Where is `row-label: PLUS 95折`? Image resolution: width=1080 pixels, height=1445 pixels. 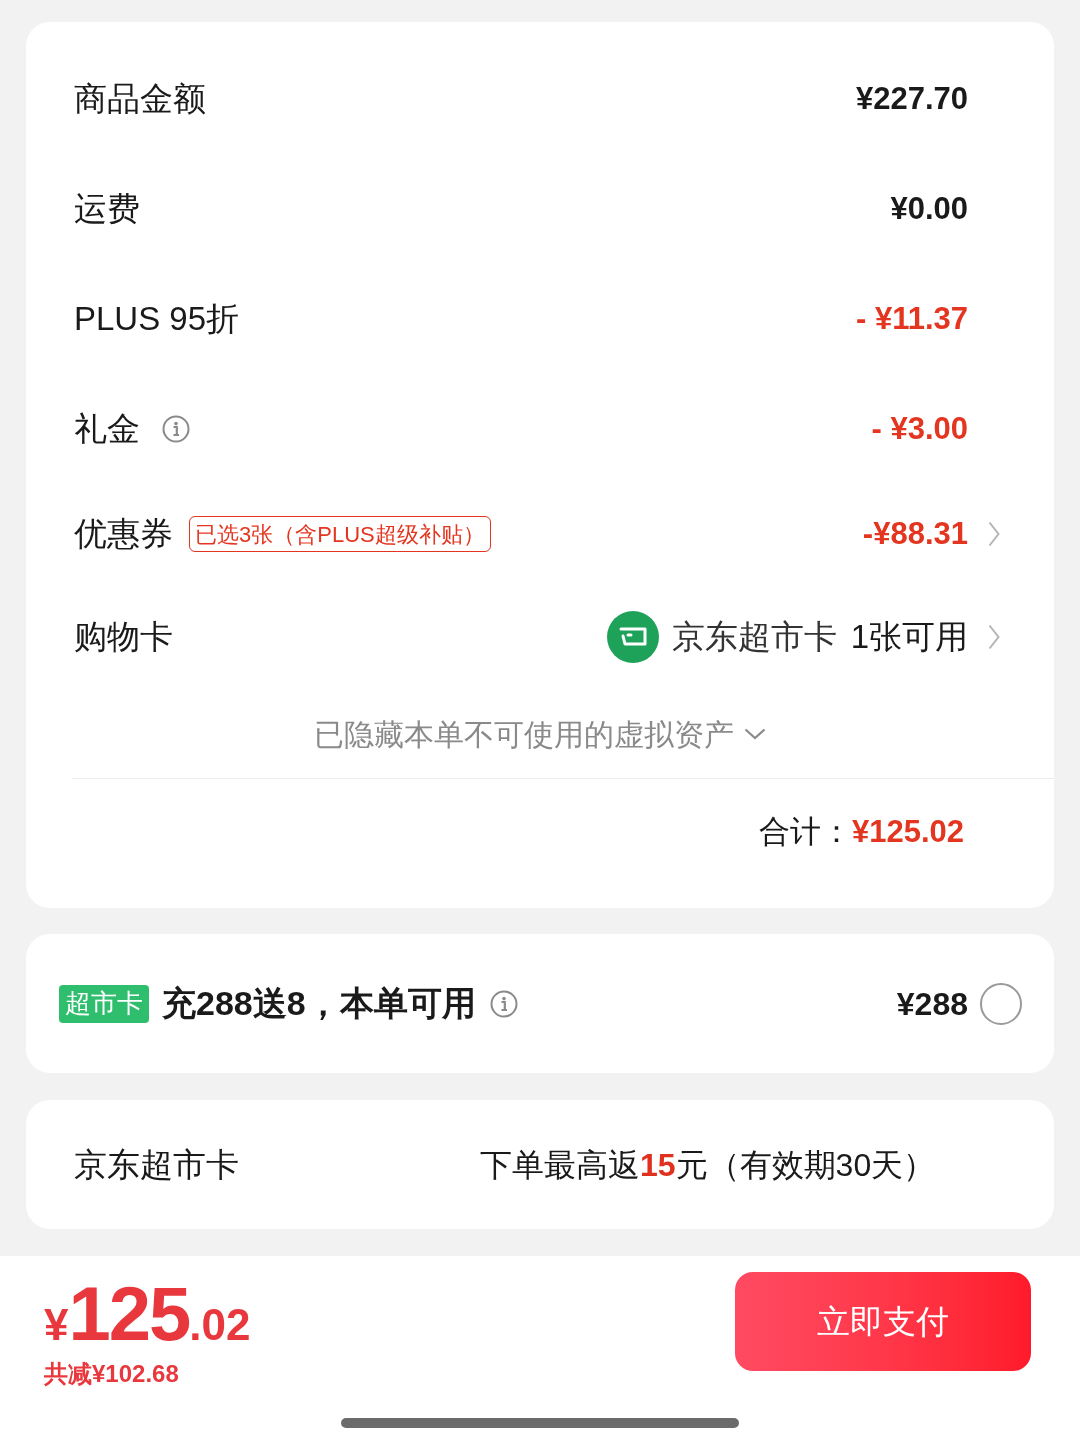 row-label: PLUS 95折 is located at coordinates (157, 319).